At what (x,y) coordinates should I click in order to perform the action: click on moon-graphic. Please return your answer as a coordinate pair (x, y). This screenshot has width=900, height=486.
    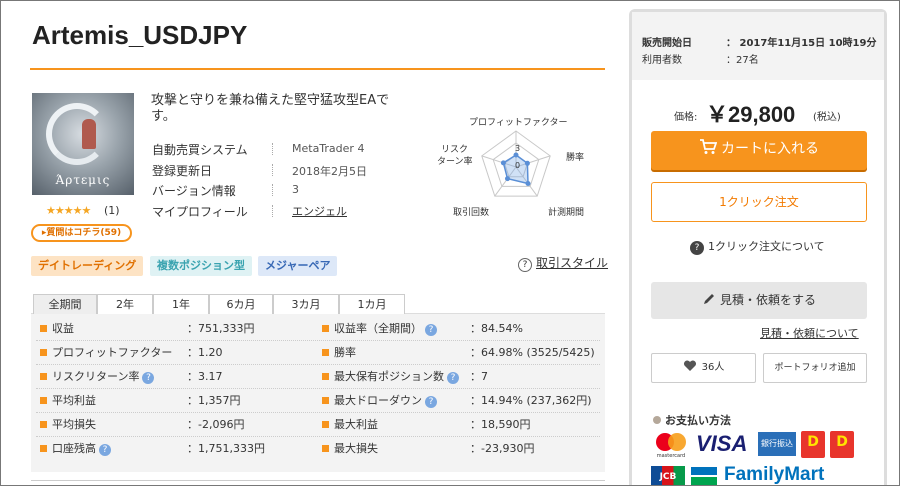
    Looking at the image, I should click on (77, 134).